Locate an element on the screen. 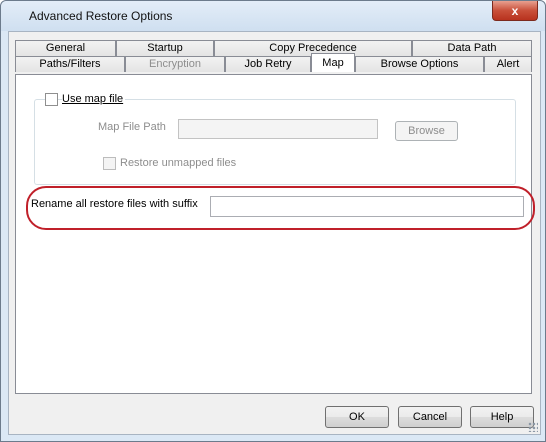  resize-grip-icon is located at coordinates (533, 427).